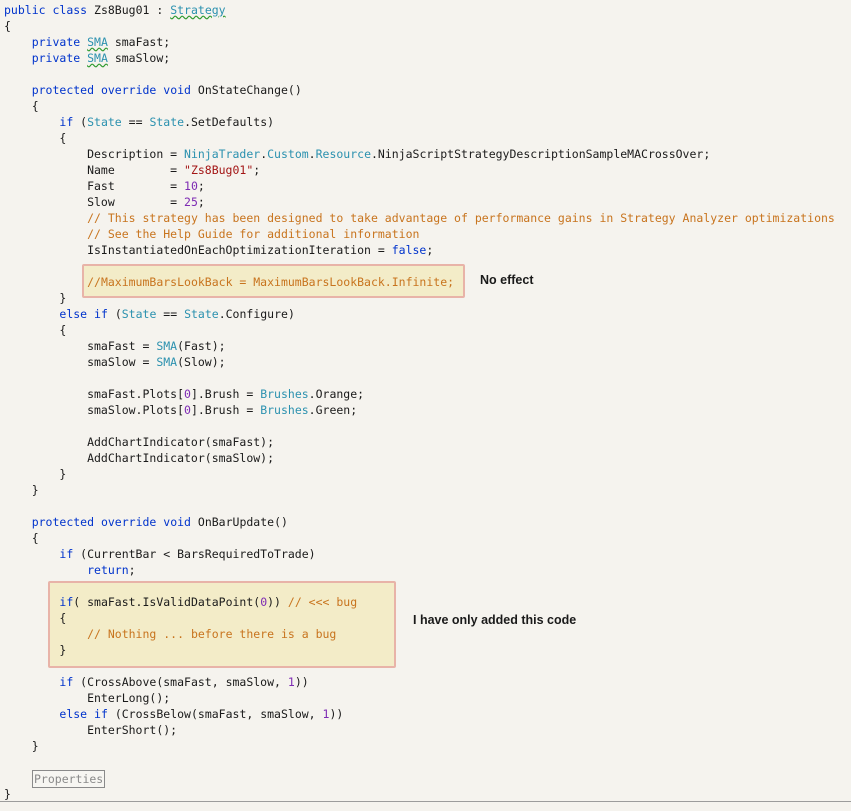 The image size is (851, 811). I want to click on editor-bottom-rule, so click(425, 801).